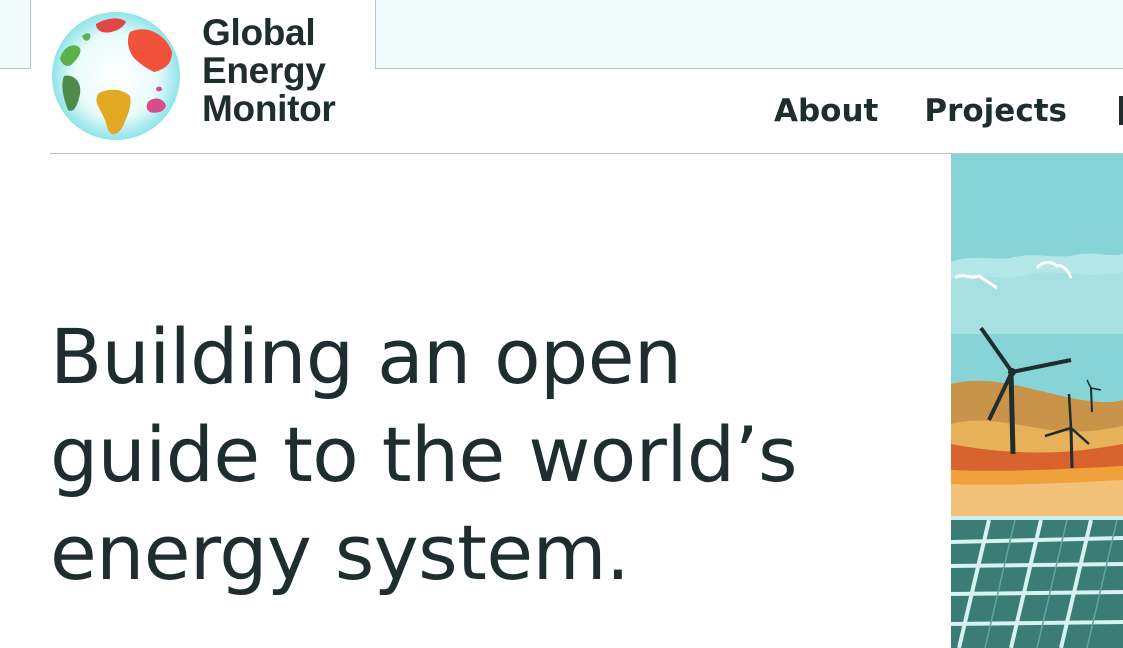 Image resolution: width=1123 pixels, height=648 pixels. I want to click on hero-title-line1: Building an open, so click(366, 356).